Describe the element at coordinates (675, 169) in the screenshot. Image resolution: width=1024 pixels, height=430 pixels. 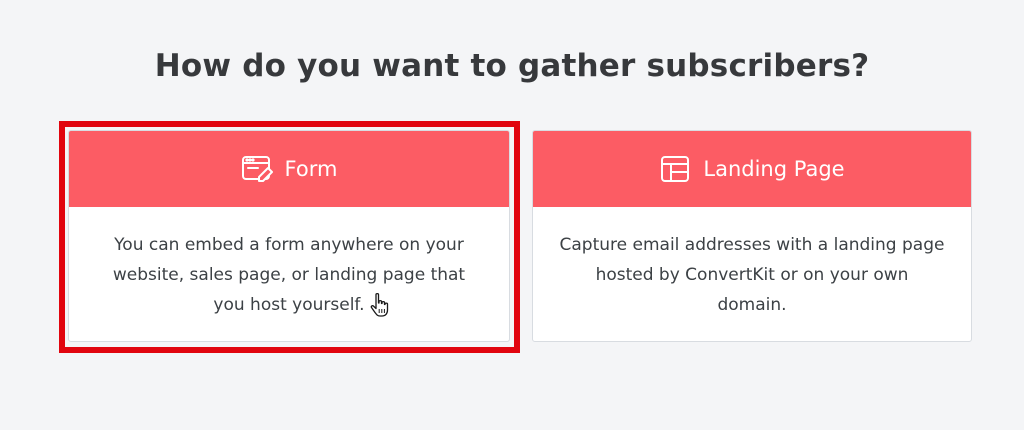
I see `landing-page-icon` at that location.